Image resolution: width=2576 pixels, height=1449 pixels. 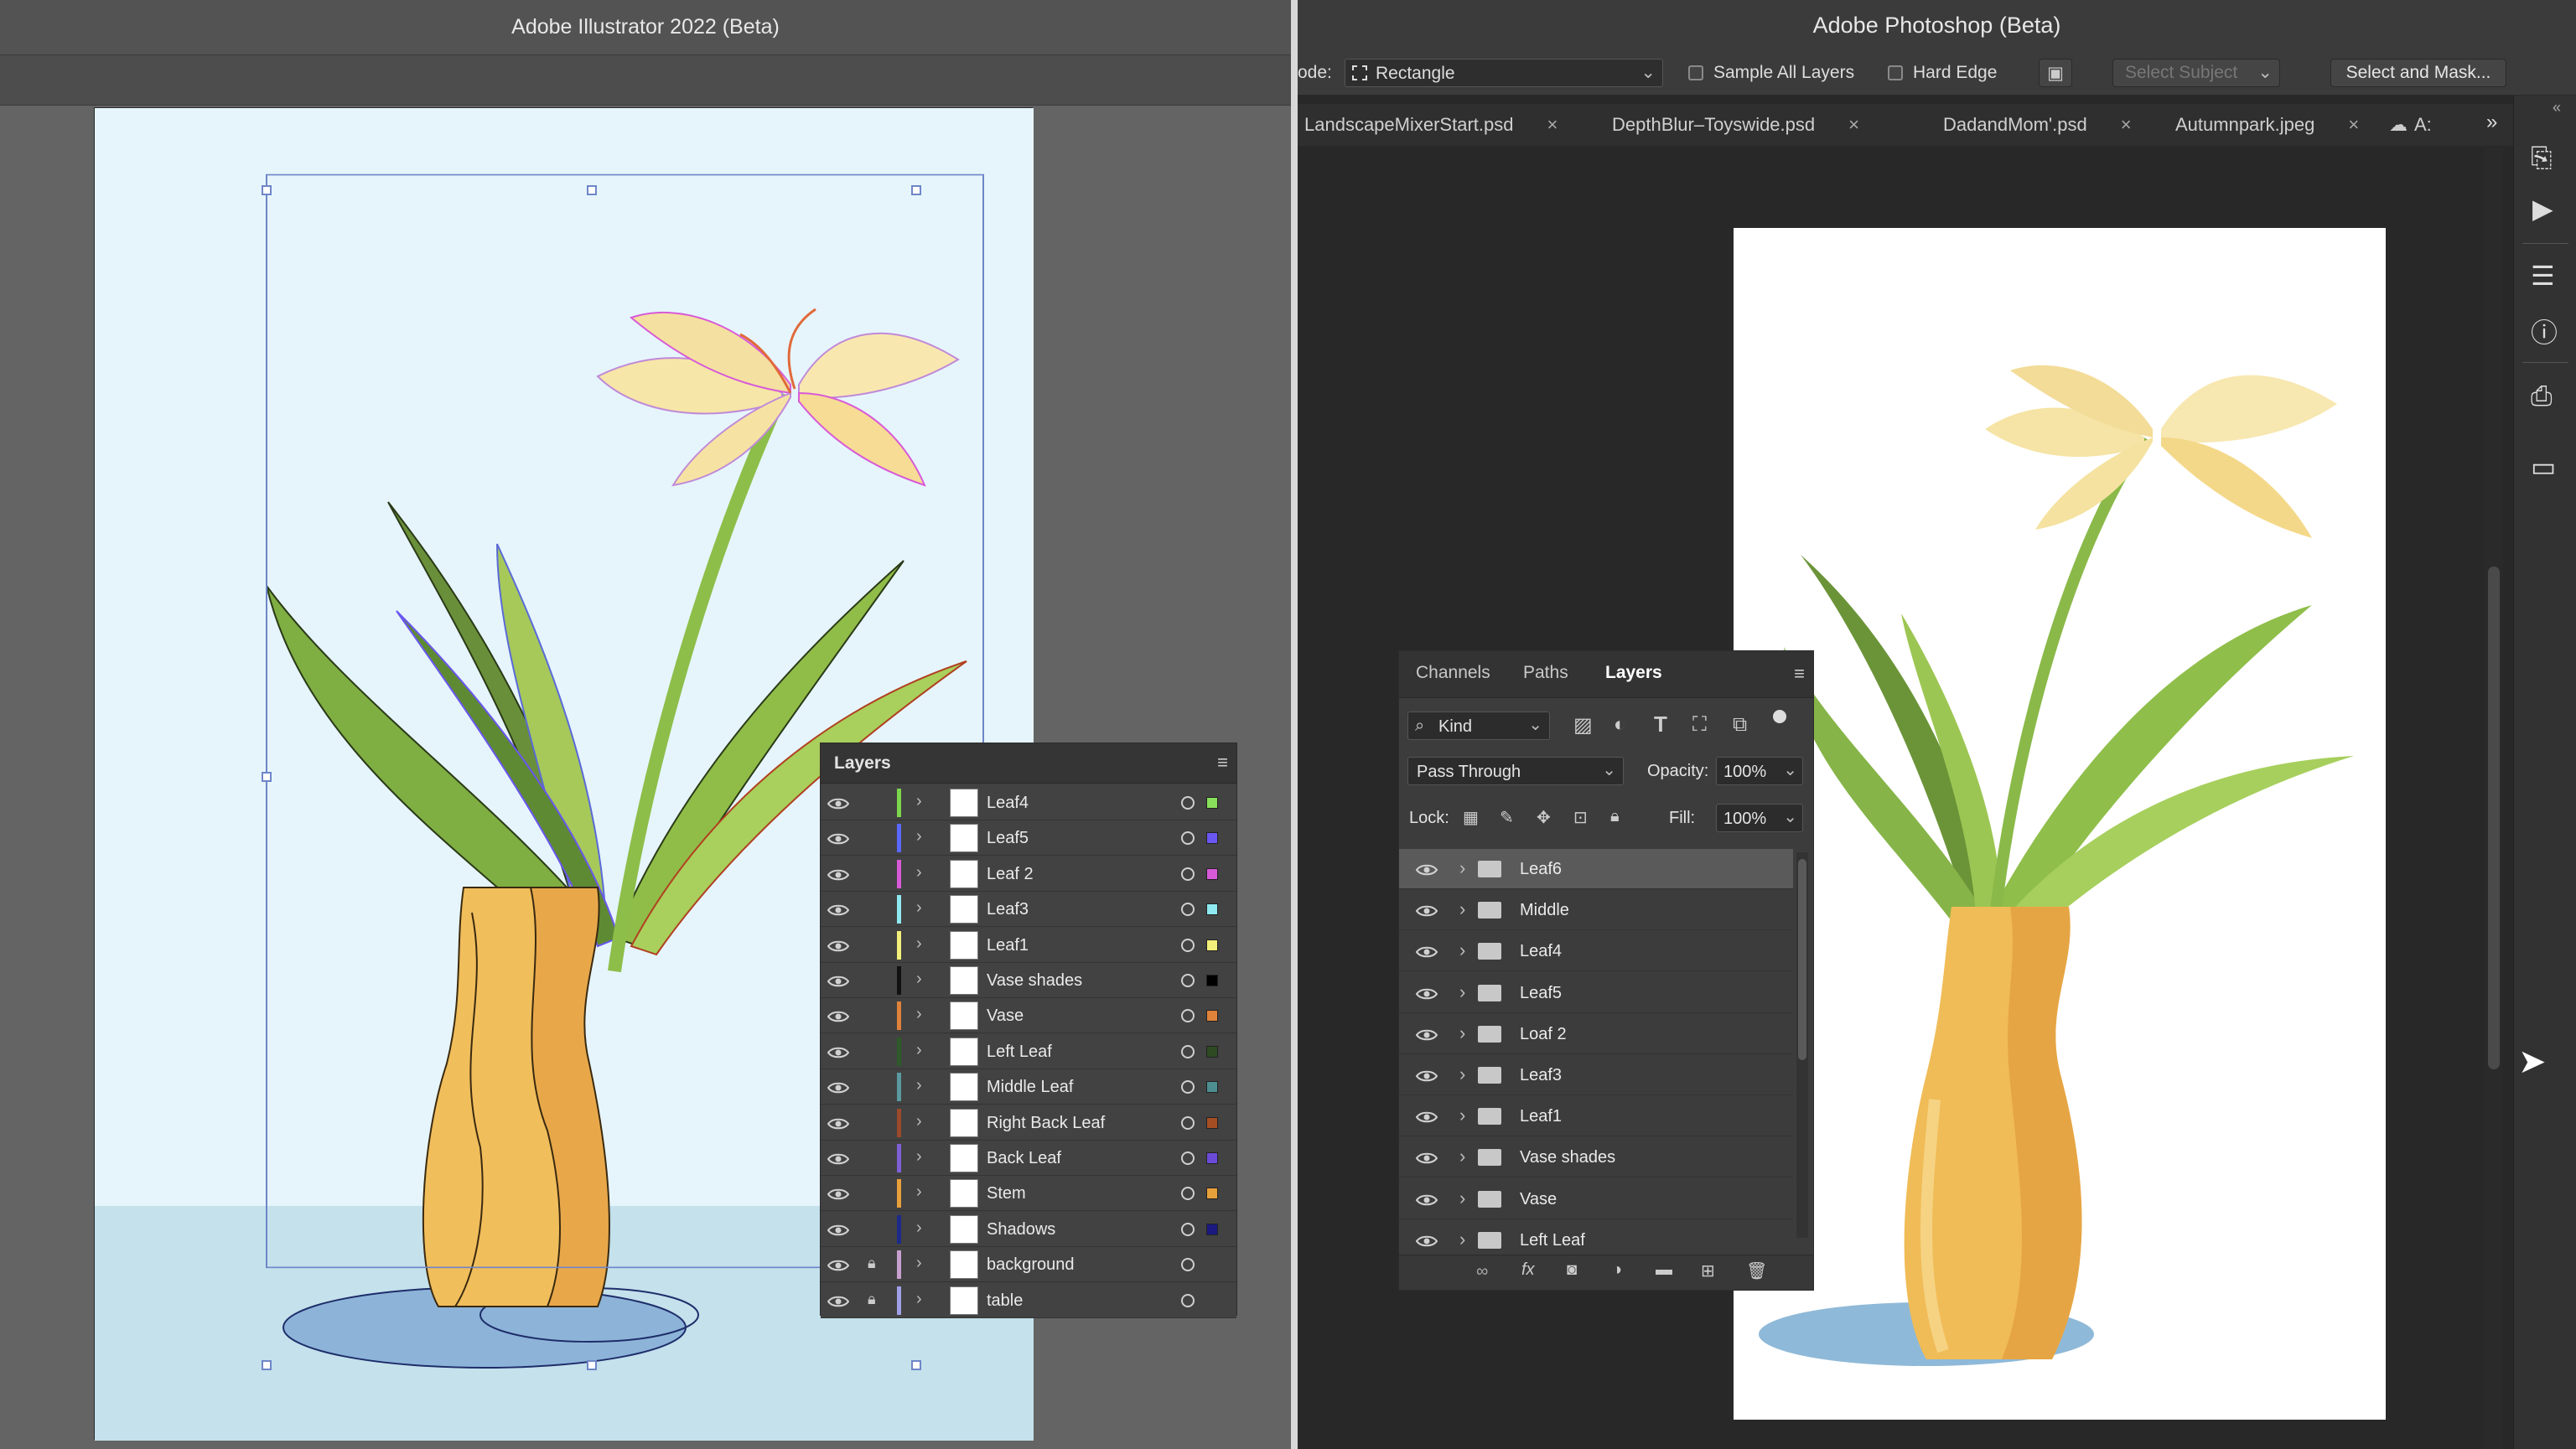 What do you see at coordinates (1028, 945) in the screenshot?
I see `ai-layer-row: › Leaf1` at bounding box center [1028, 945].